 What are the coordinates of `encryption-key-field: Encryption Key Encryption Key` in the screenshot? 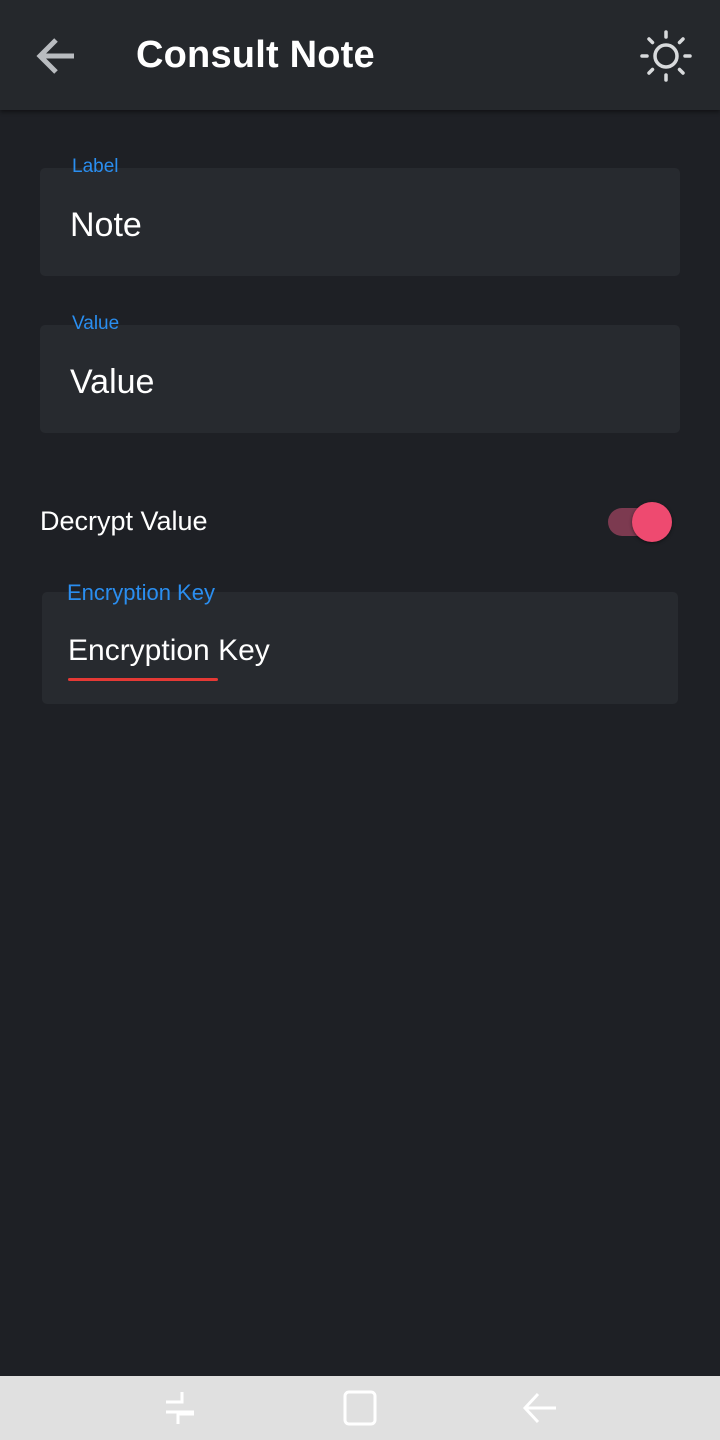 It's located at (360, 642).